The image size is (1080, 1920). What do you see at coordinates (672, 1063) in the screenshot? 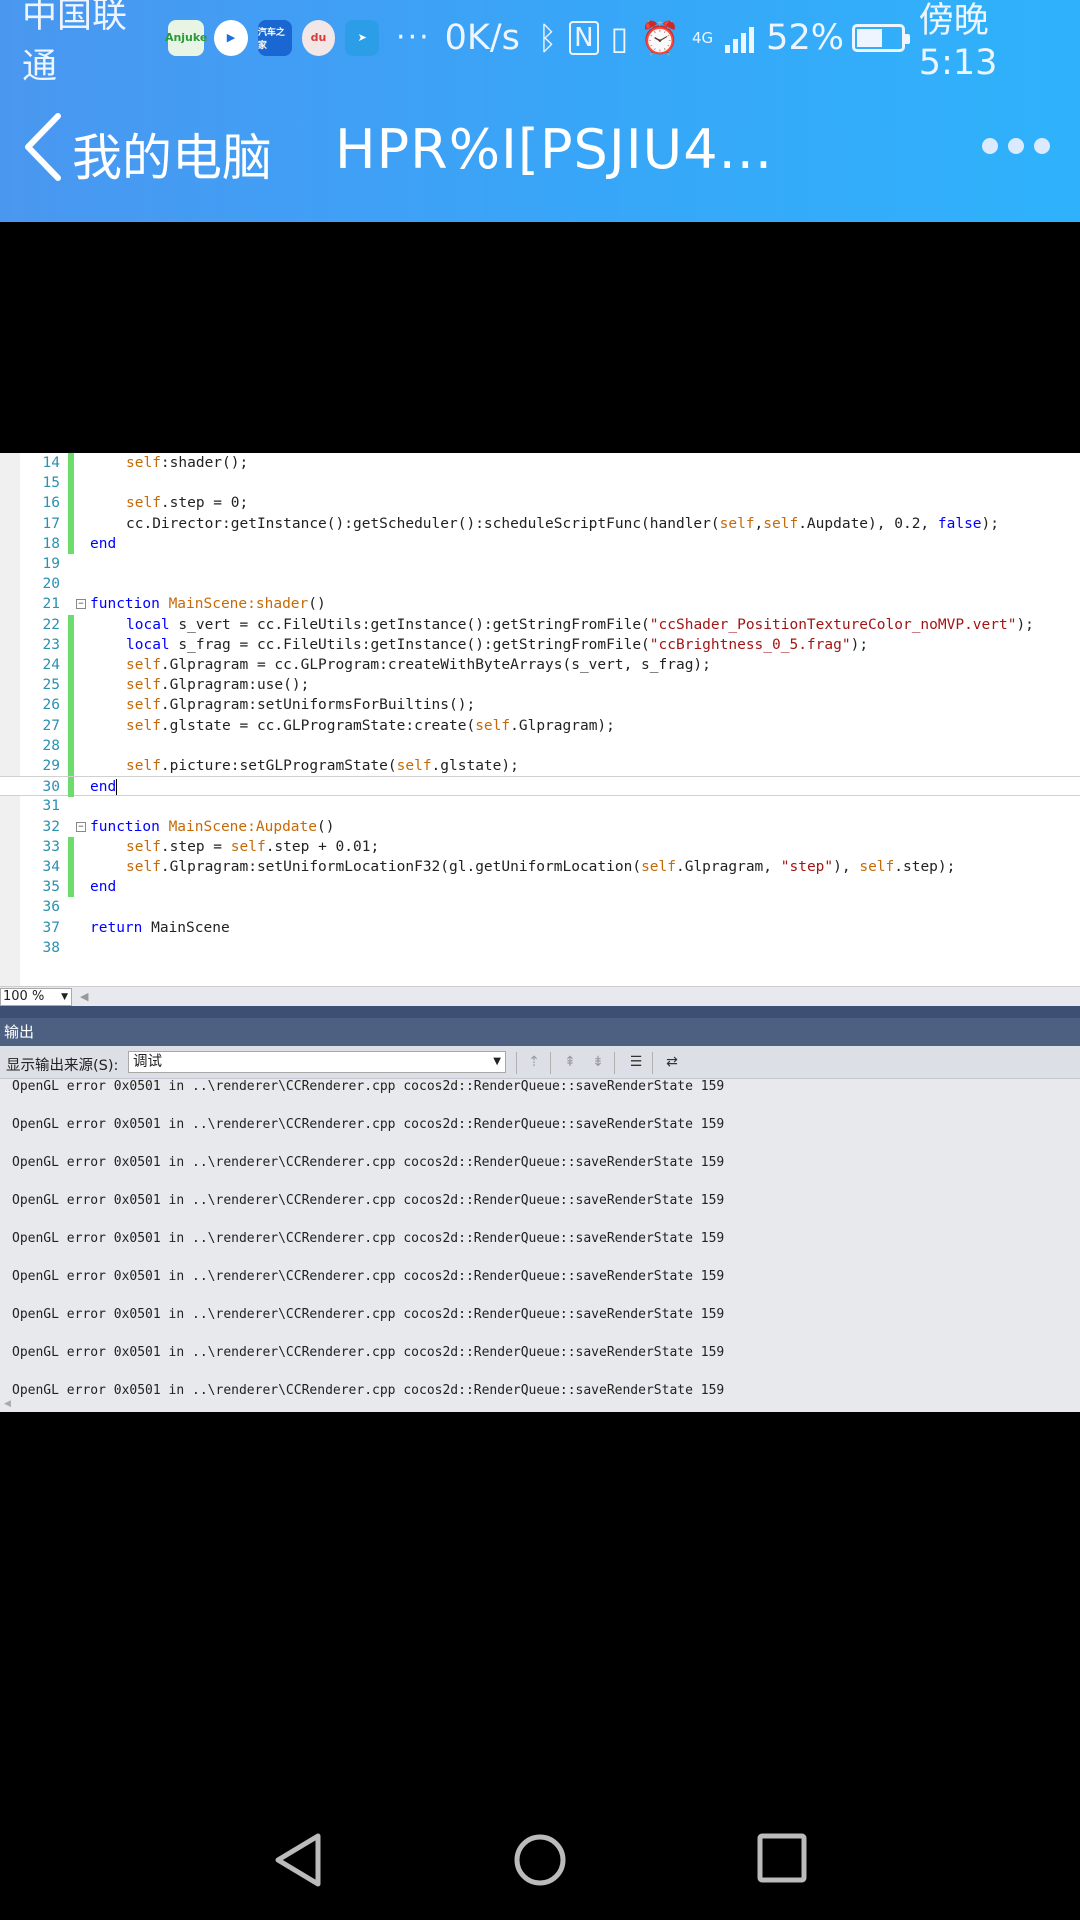
I see `word-wrap-icon: ⇄` at bounding box center [672, 1063].